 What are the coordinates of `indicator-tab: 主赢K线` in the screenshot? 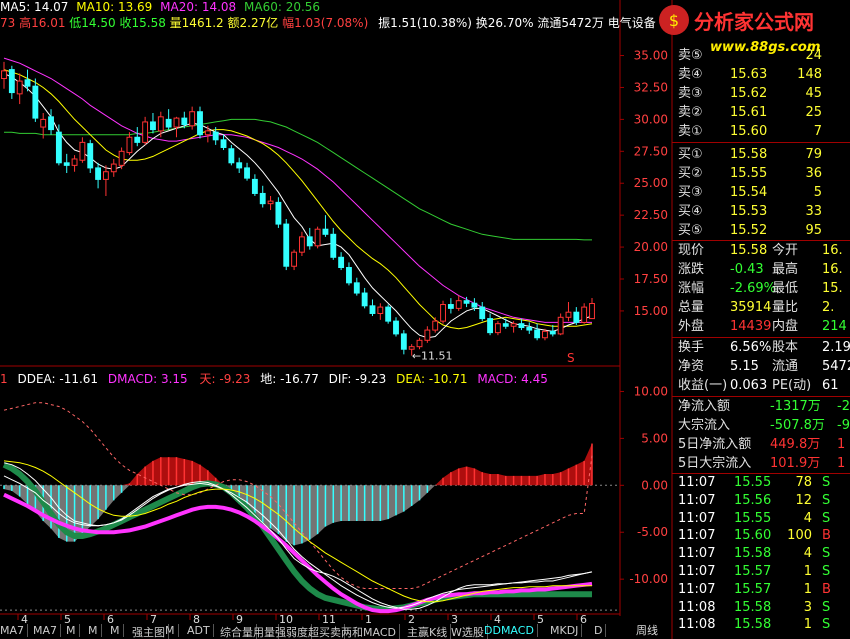 It's located at (429, 631).